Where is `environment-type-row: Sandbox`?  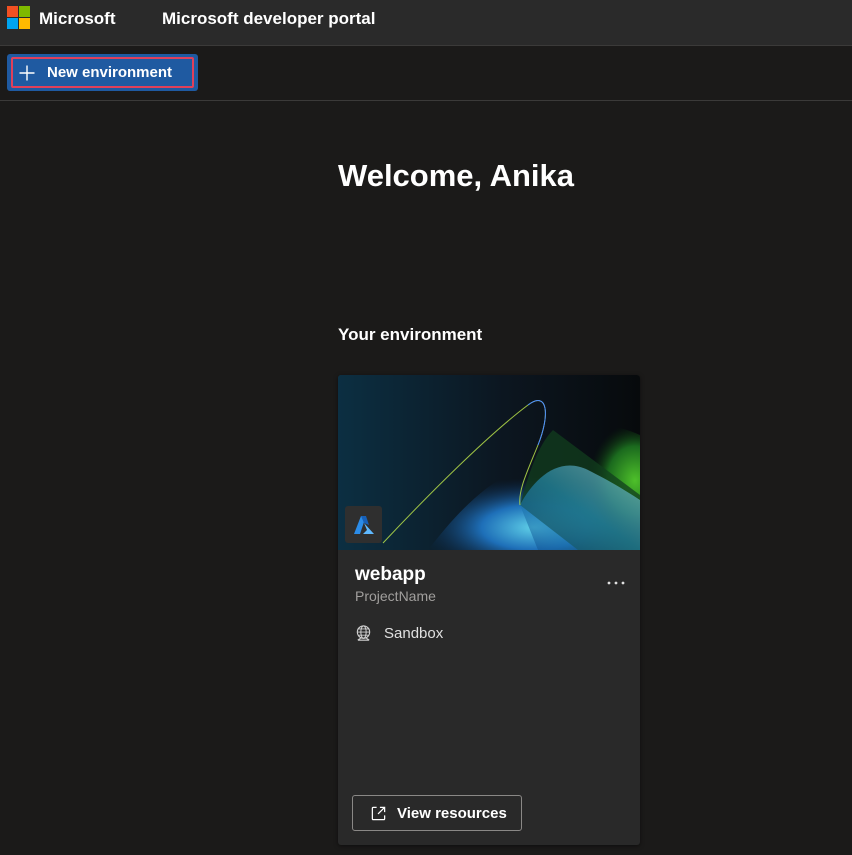 environment-type-row: Sandbox is located at coordinates (398, 633).